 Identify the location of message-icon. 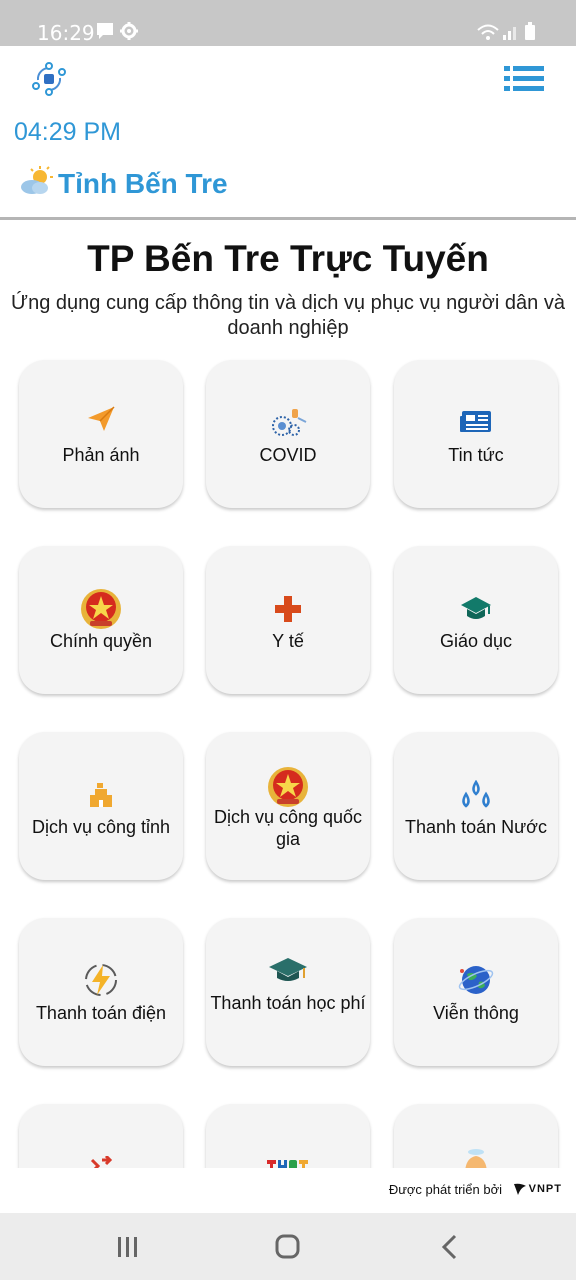
(105, 31).